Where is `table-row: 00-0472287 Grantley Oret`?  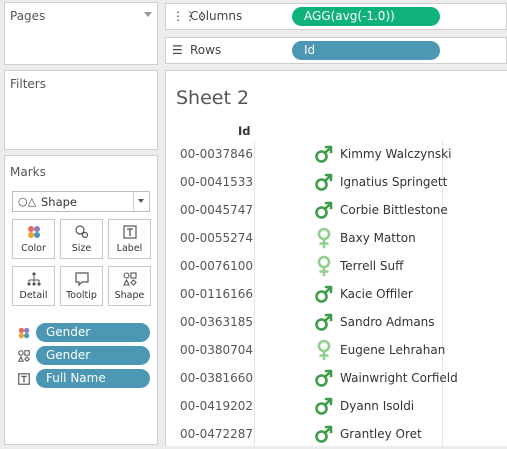
table-row: 00-0472287 Grantley Oret is located at coordinates (336, 435).